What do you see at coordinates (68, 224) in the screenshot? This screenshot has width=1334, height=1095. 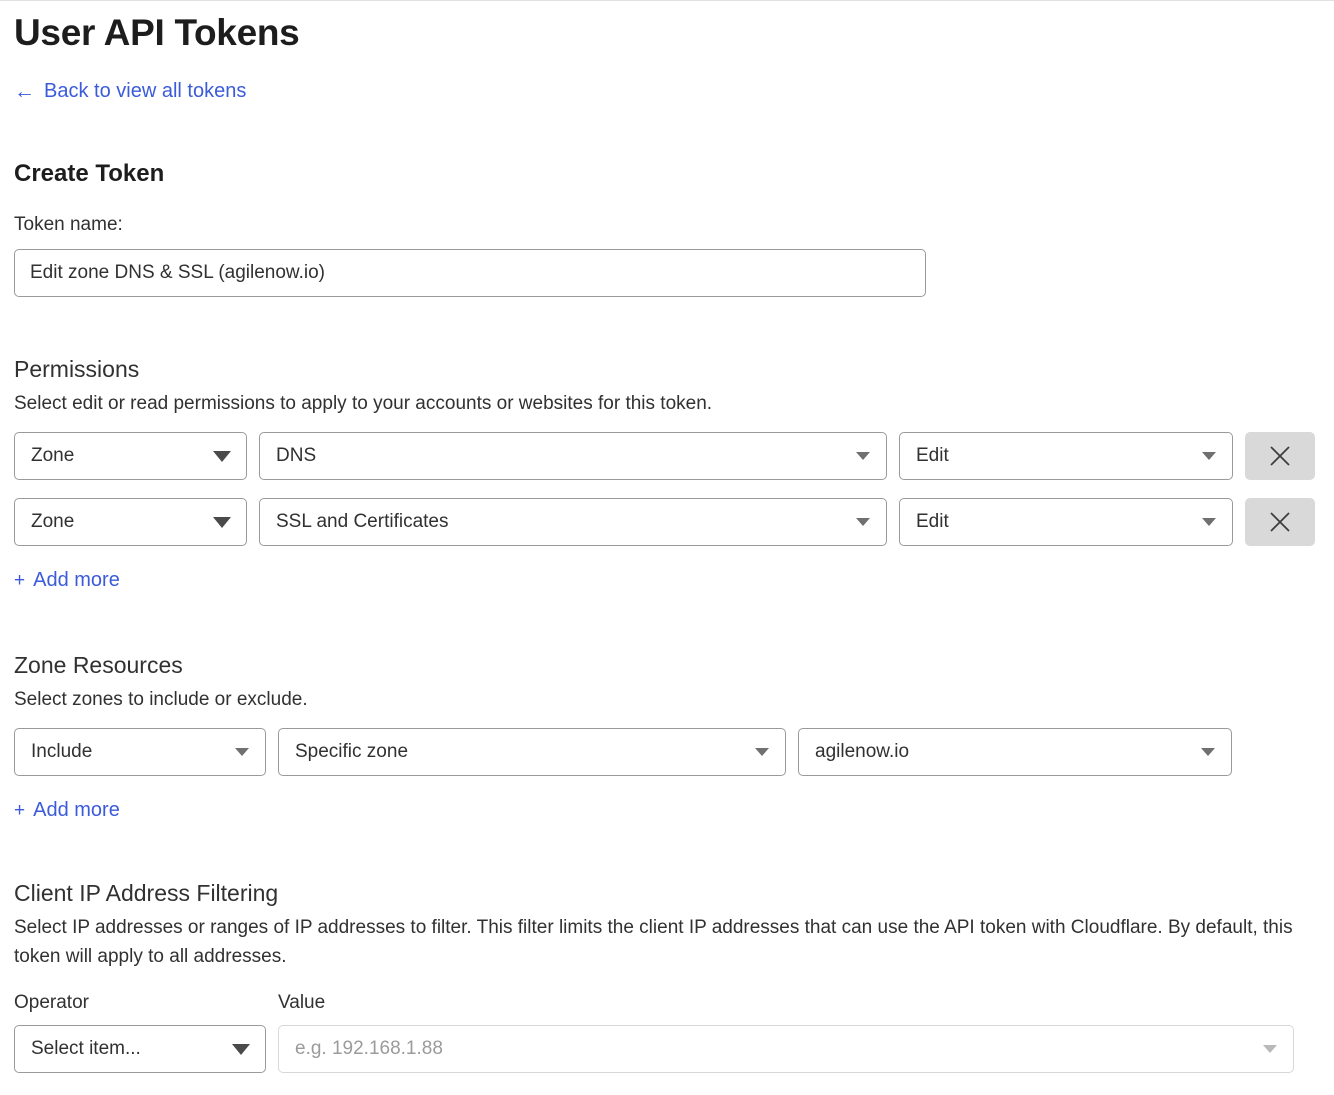 I see `token-name-label: Token name:` at bounding box center [68, 224].